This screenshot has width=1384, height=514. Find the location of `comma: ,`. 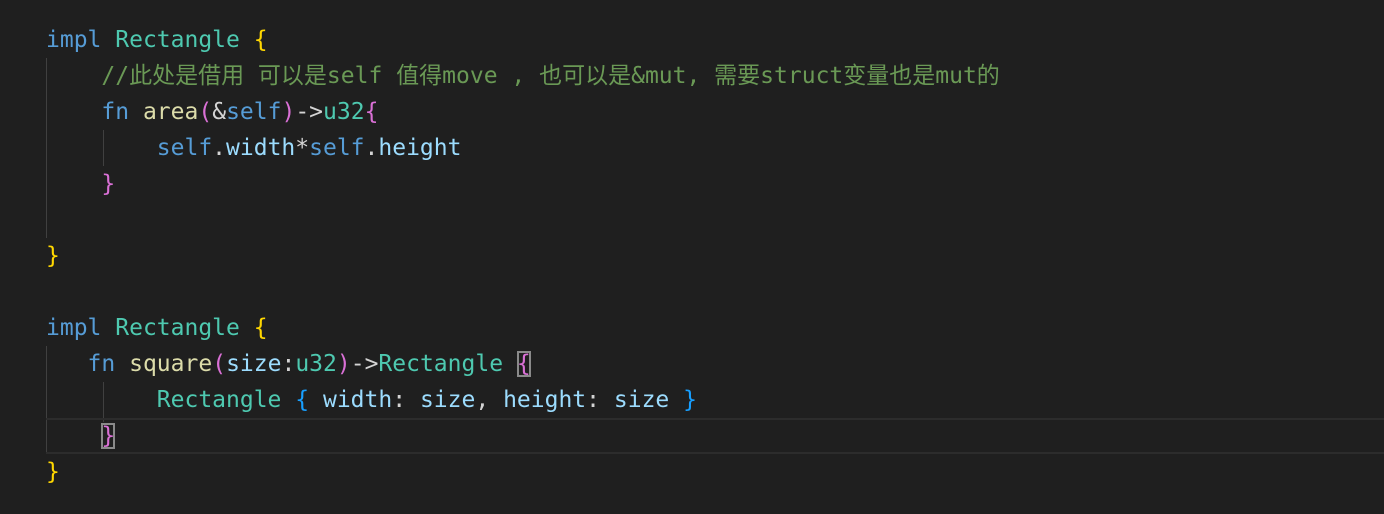

comma: , is located at coordinates (482, 400).